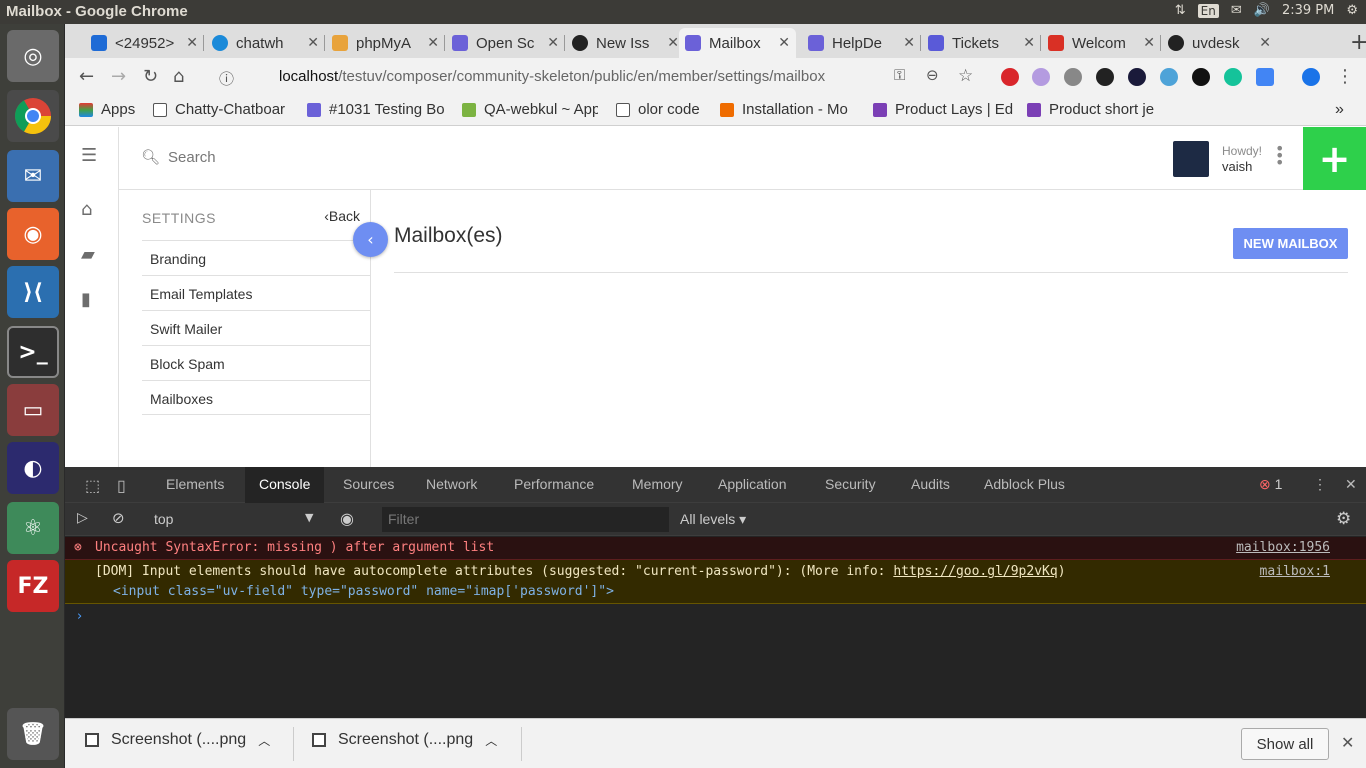 This screenshot has height=768, width=1366. Describe the element at coordinates (226, 78) in the screenshot. I see `site-info-icon: ⓘ` at that location.